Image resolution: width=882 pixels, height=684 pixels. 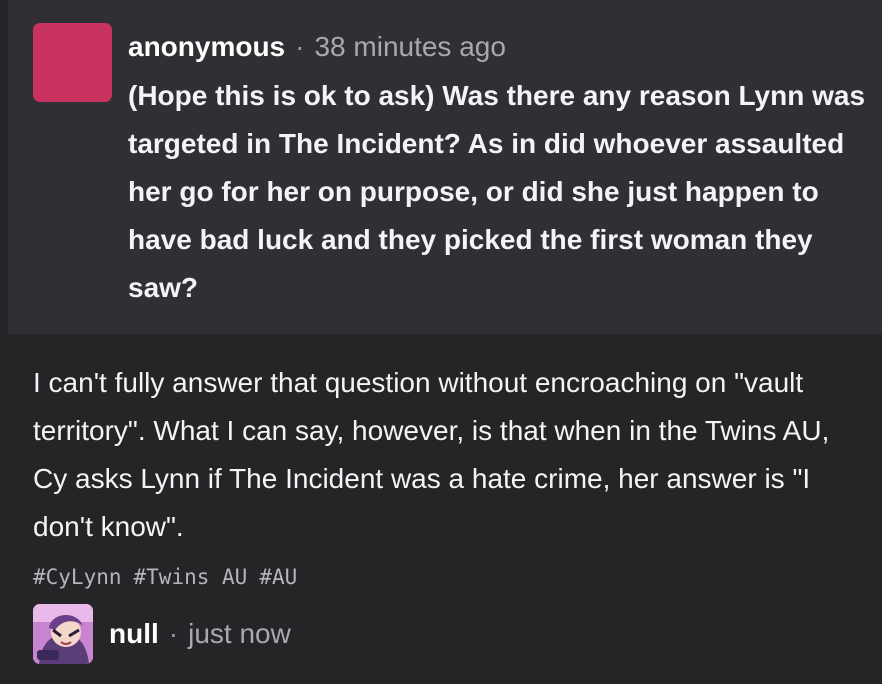 I want to click on avatar-illustration-icon, so click(x=63, y=634).